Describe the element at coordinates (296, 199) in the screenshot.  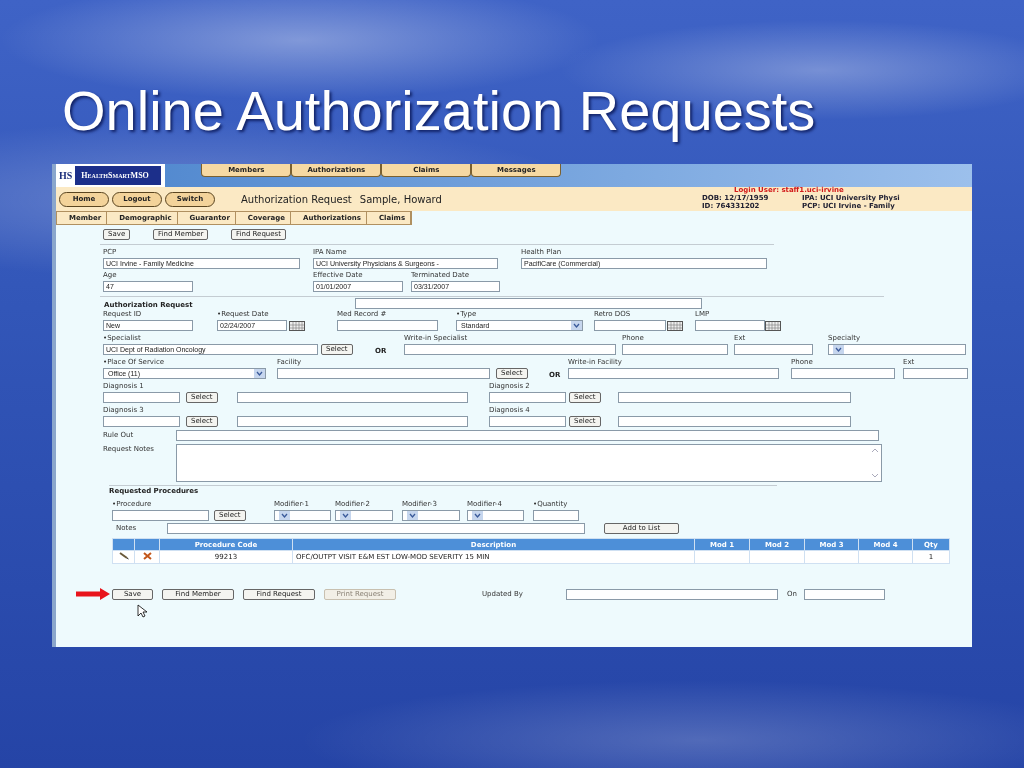
I see `page-title: Authorization Request` at that location.